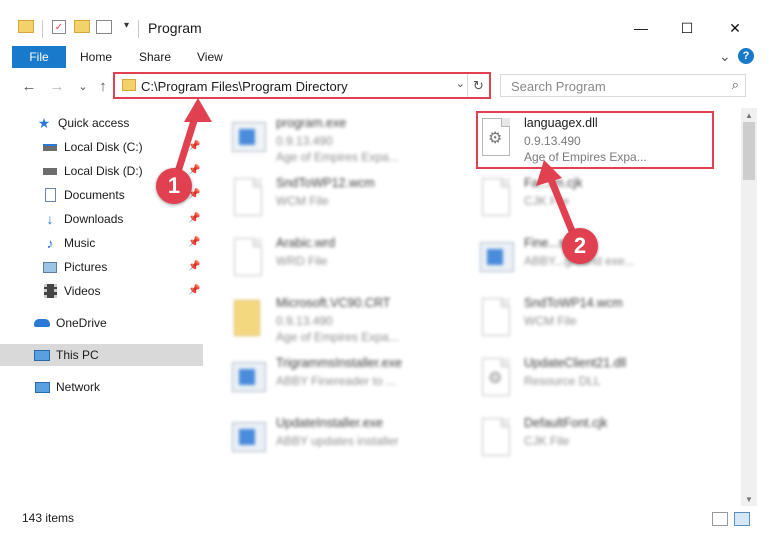 This screenshot has width=769, height=539. Describe the element at coordinates (80, 243) in the screenshot. I see `sidebar-item-label: Music` at that location.